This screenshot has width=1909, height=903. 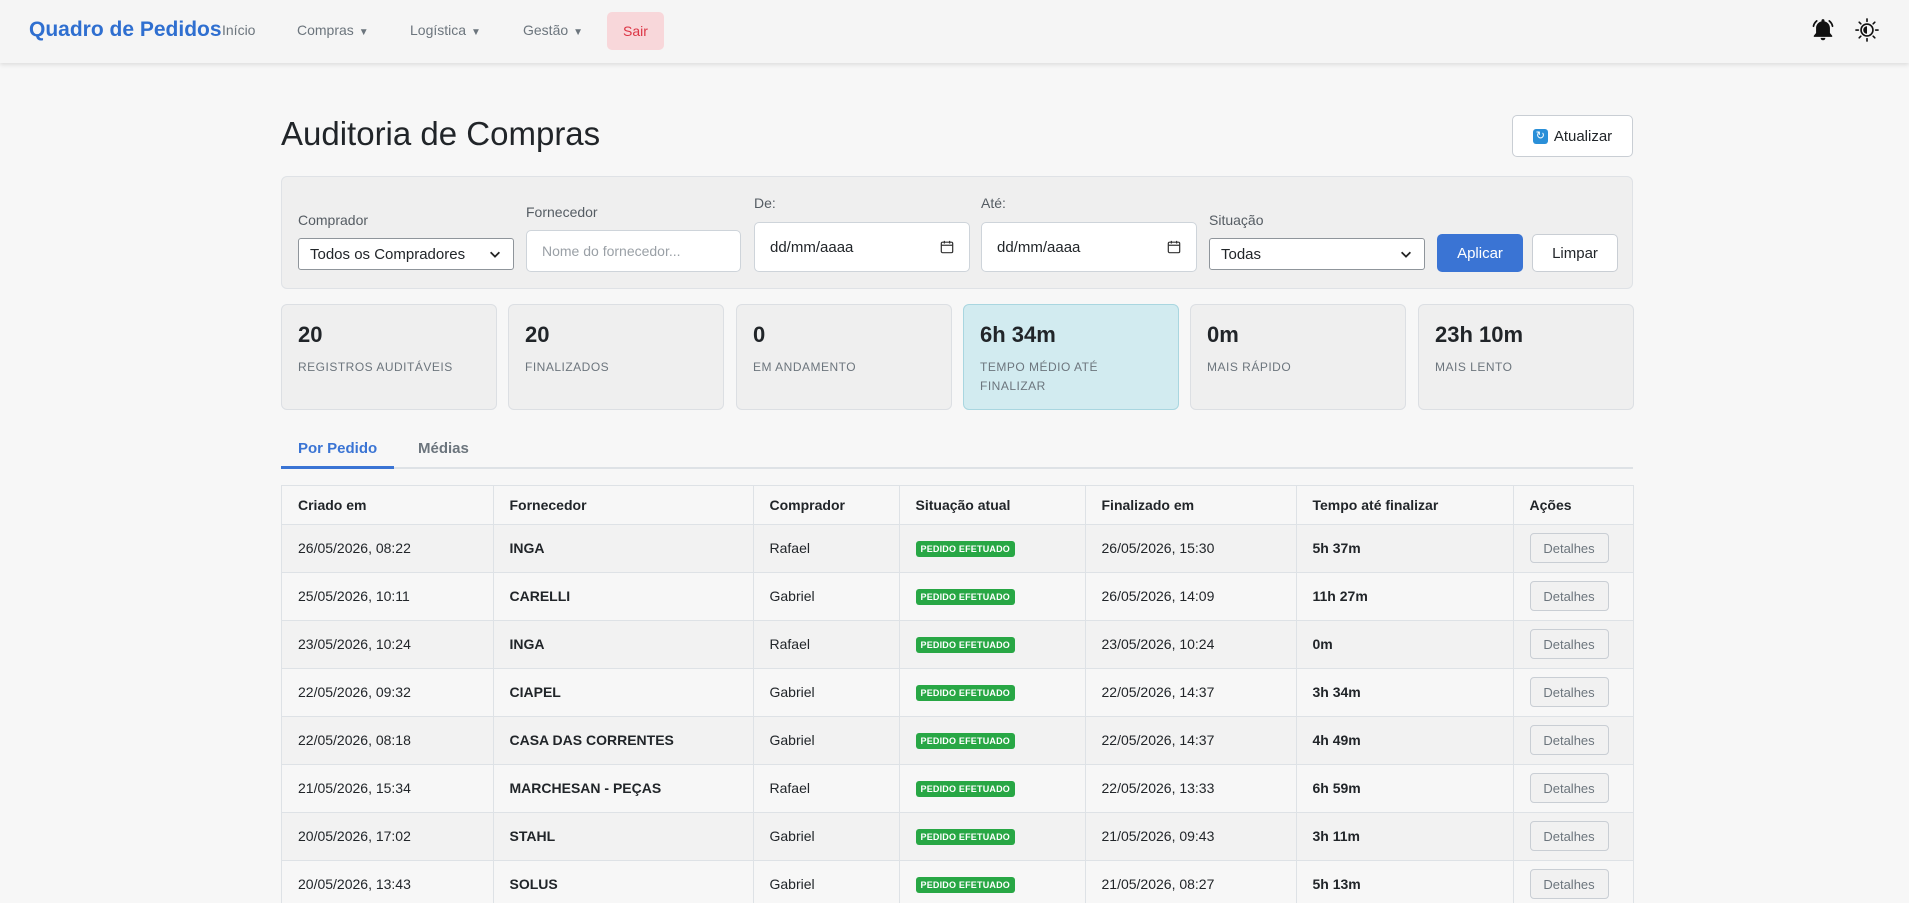 I want to click on duration-cell: 6h 59m, so click(x=1405, y=788).